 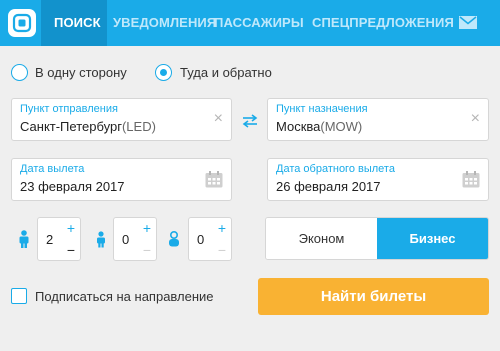 I want to click on return-date-label: Дата обратного вылета, so click(x=335, y=169).